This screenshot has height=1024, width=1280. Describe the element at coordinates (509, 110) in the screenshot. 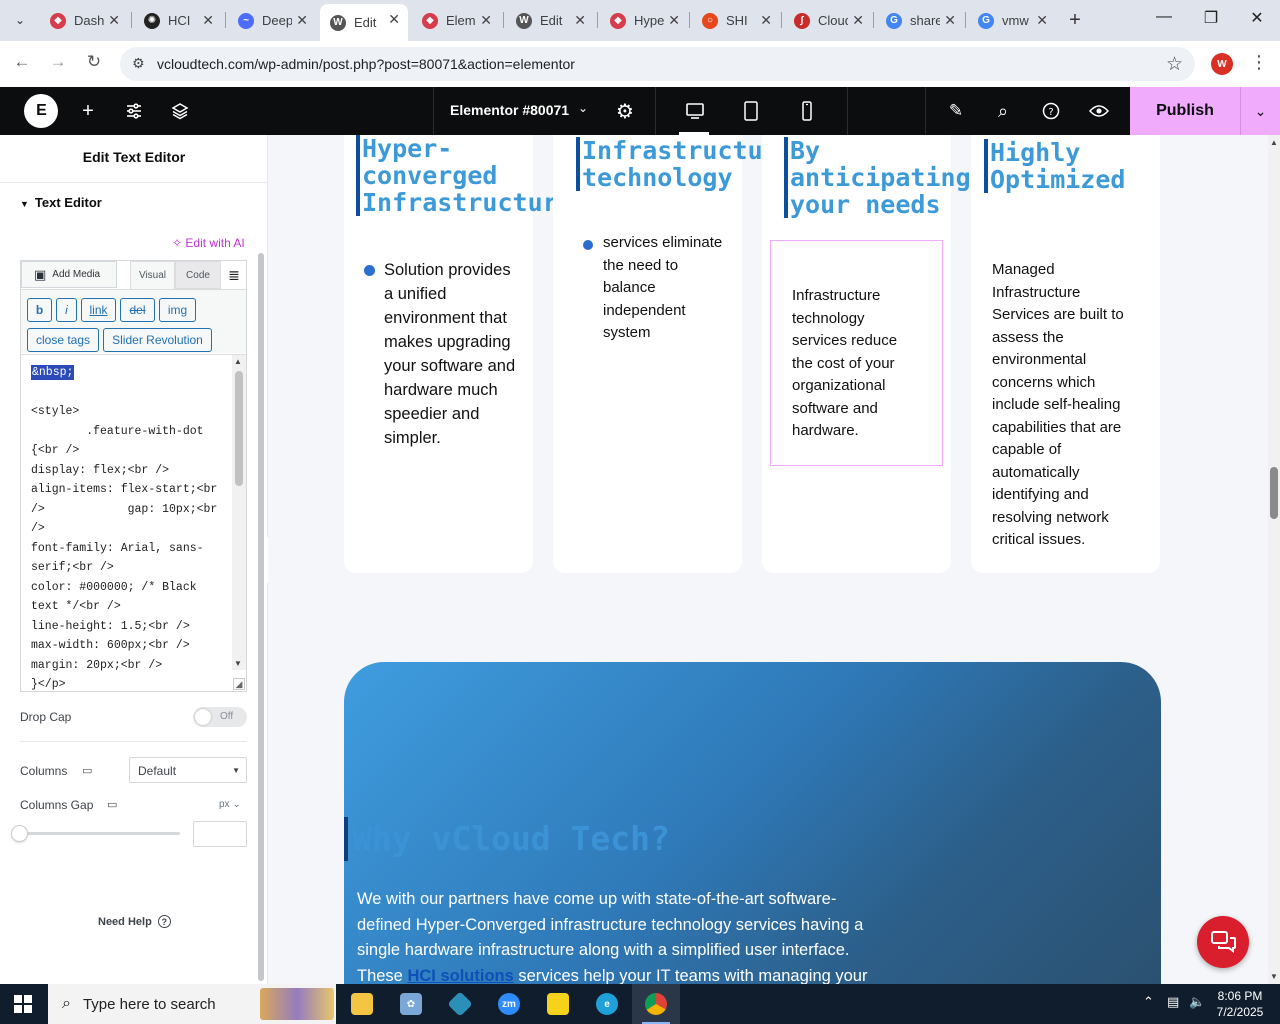

I see `document-title: Elementor #80071` at that location.